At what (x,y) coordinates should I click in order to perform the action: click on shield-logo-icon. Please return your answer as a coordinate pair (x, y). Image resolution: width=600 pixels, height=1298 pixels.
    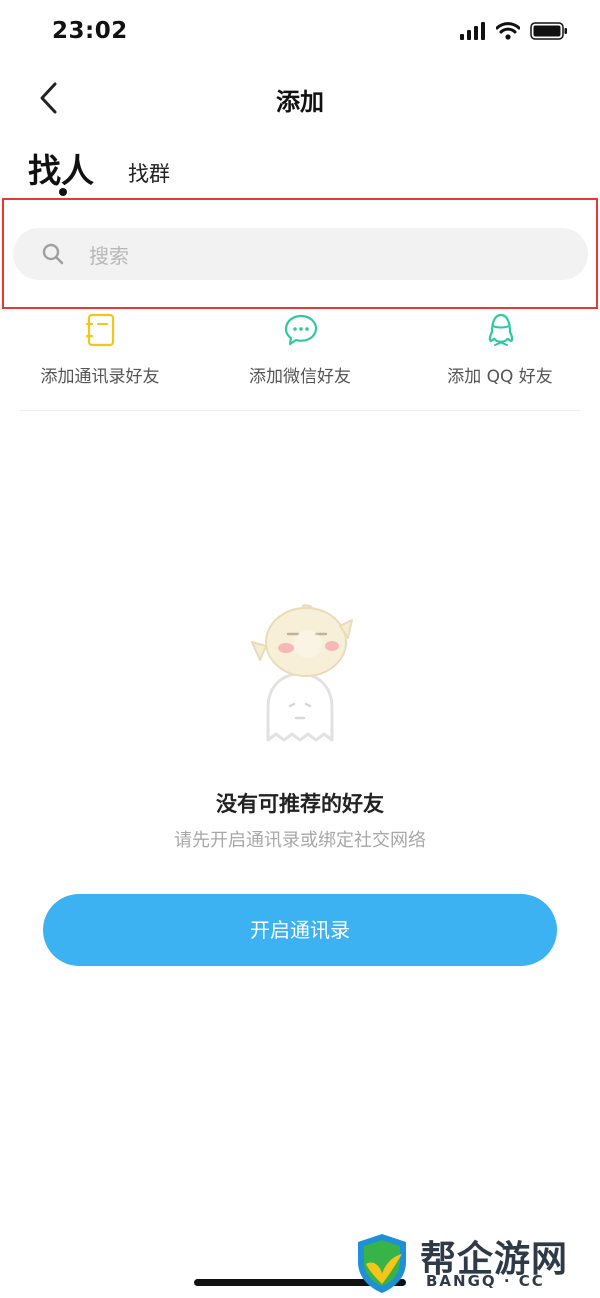
    Looking at the image, I should click on (382, 1263).